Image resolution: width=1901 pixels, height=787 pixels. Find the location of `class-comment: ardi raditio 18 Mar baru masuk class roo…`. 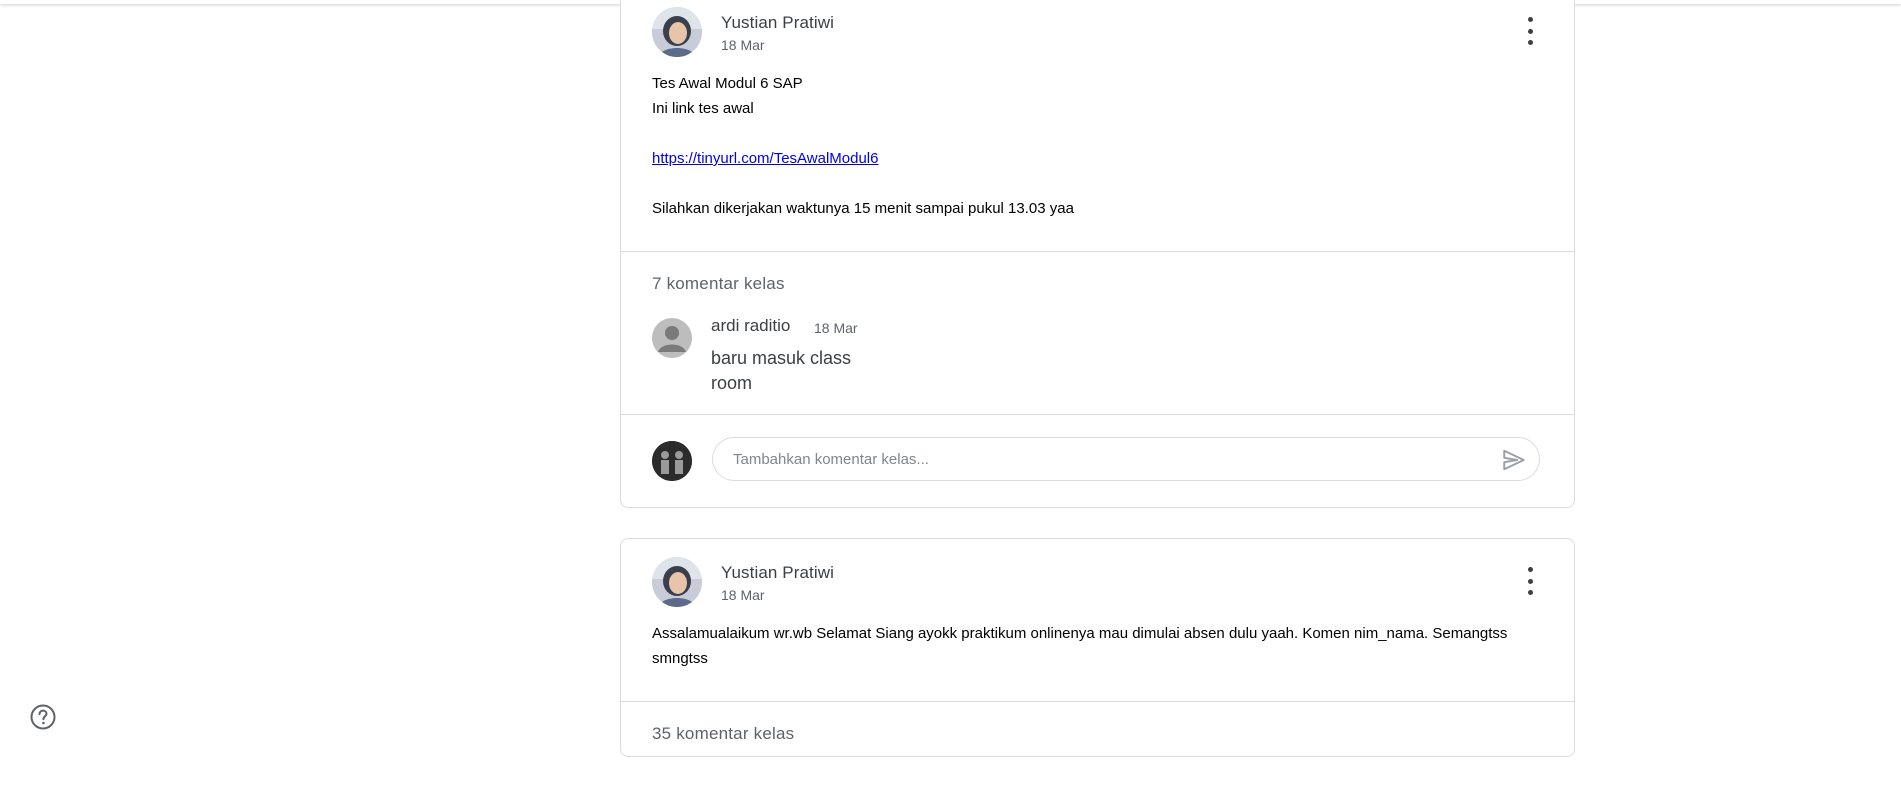

class-comment: ardi raditio 18 Mar baru masuk class roo… is located at coordinates (1097, 360).